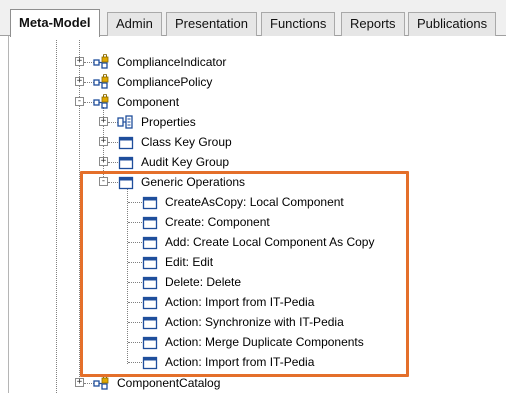 This screenshot has height=393, width=506. I want to click on tree-node-label: Action: Synchronize with IT-Pedia, so click(254, 322).